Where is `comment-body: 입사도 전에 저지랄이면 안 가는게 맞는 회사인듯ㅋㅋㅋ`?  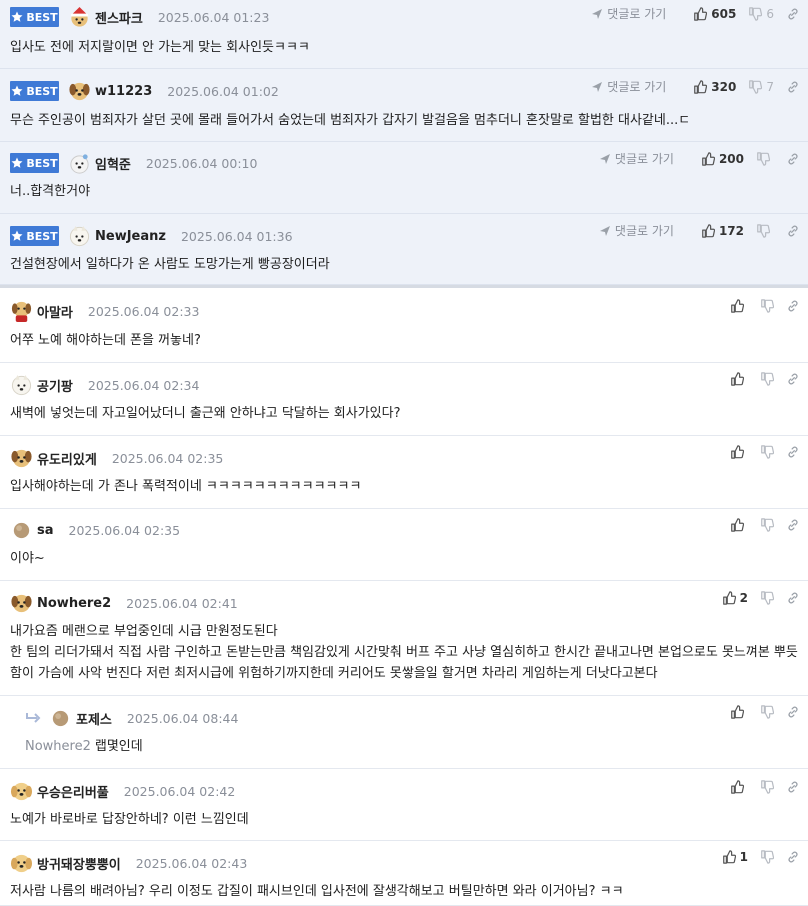
comment-body: 입사도 전에 저지랄이면 안 가는게 맞는 회사인듯ㅋㅋㅋ is located at coordinates (405, 47).